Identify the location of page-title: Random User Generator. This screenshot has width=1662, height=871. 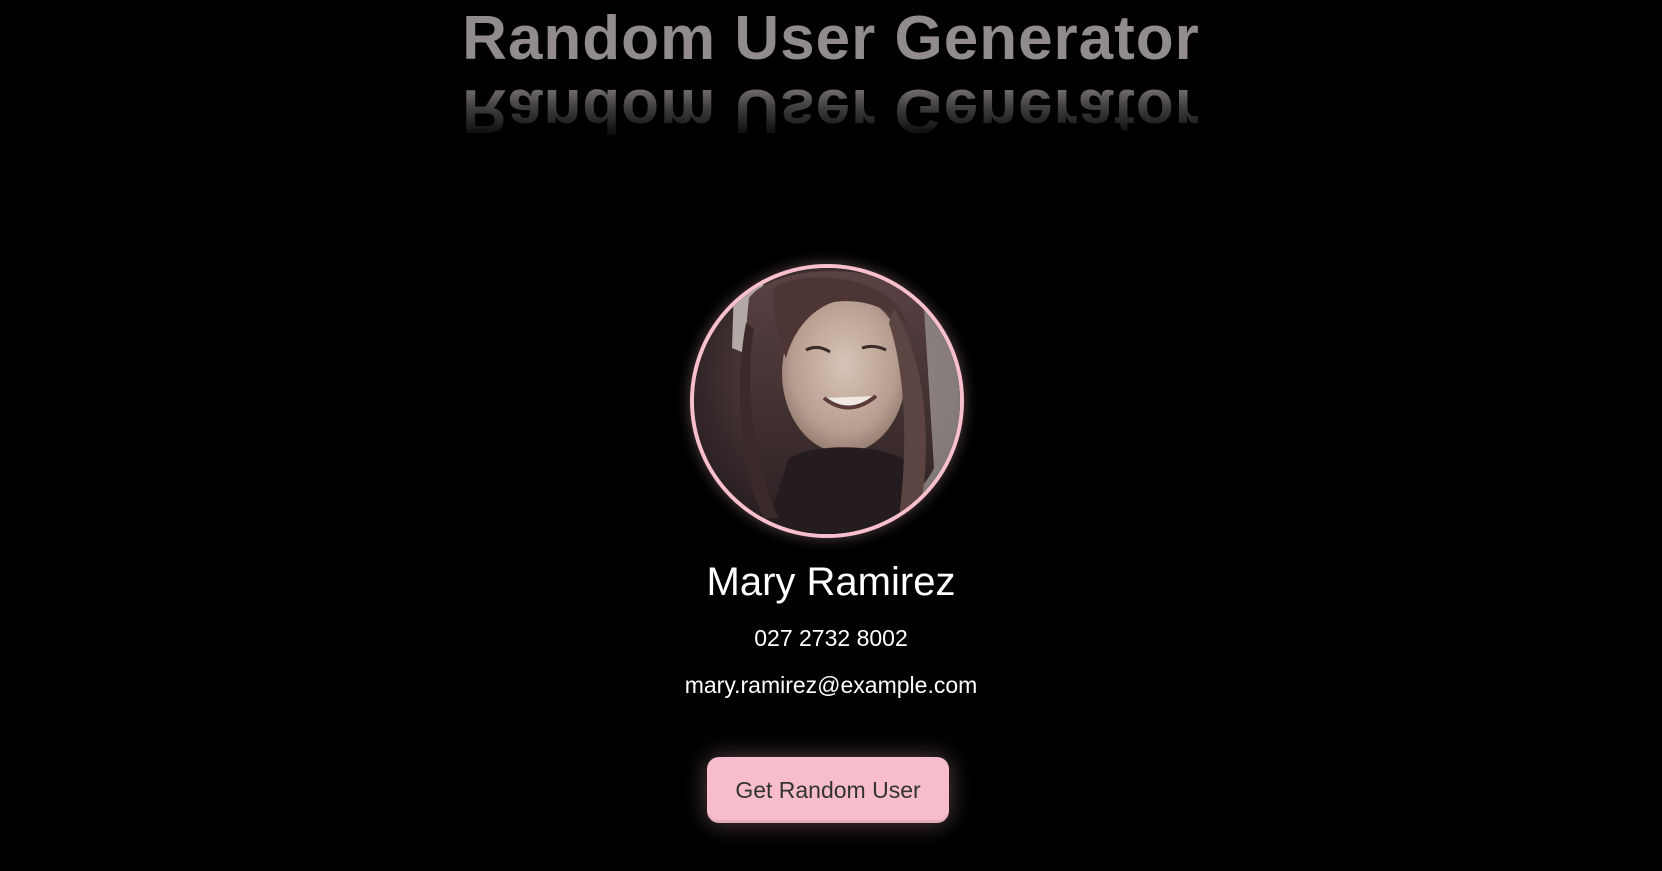
(831, 38).